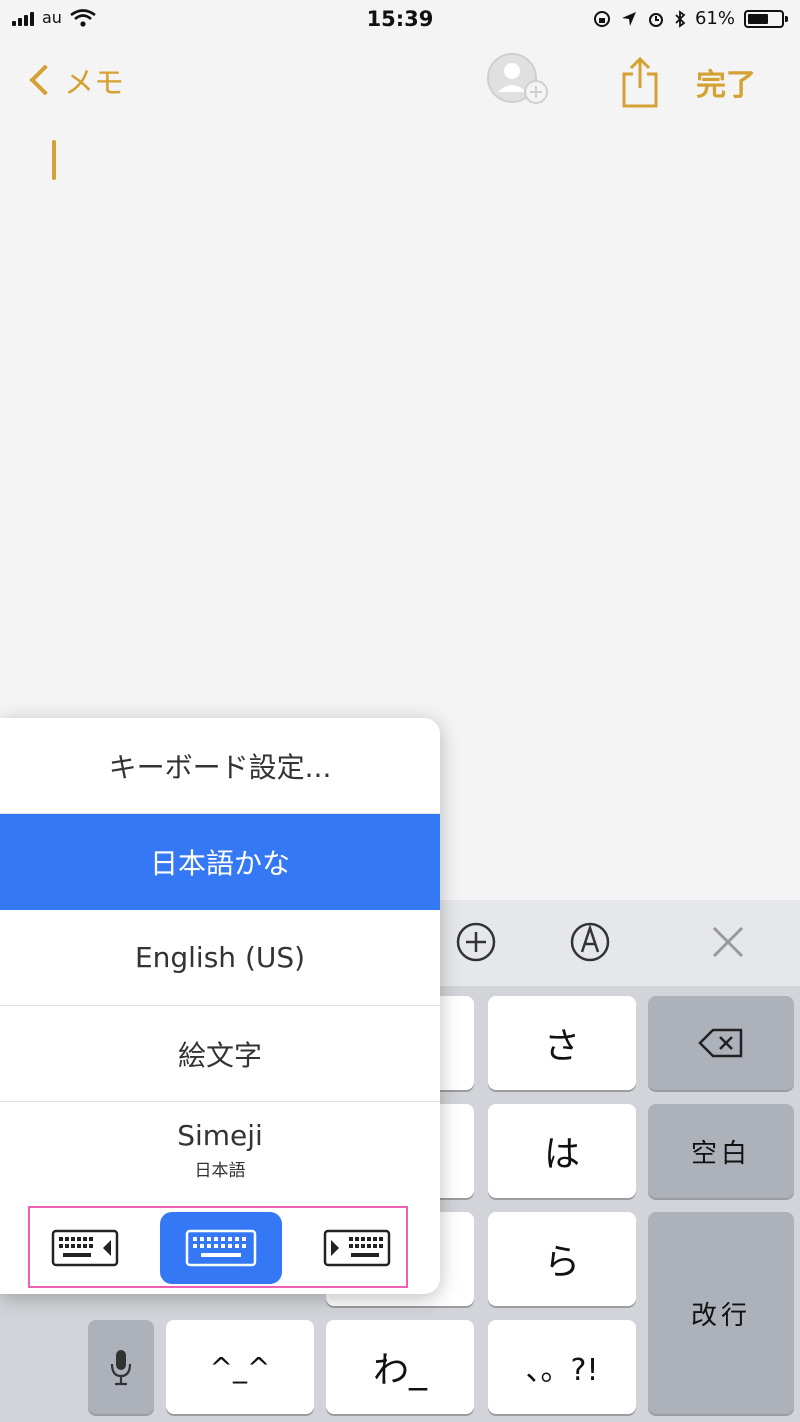 The width and height of the screenshot is (800, 1422). I want to click on keyboard-full-icon, so click(221, 1248).